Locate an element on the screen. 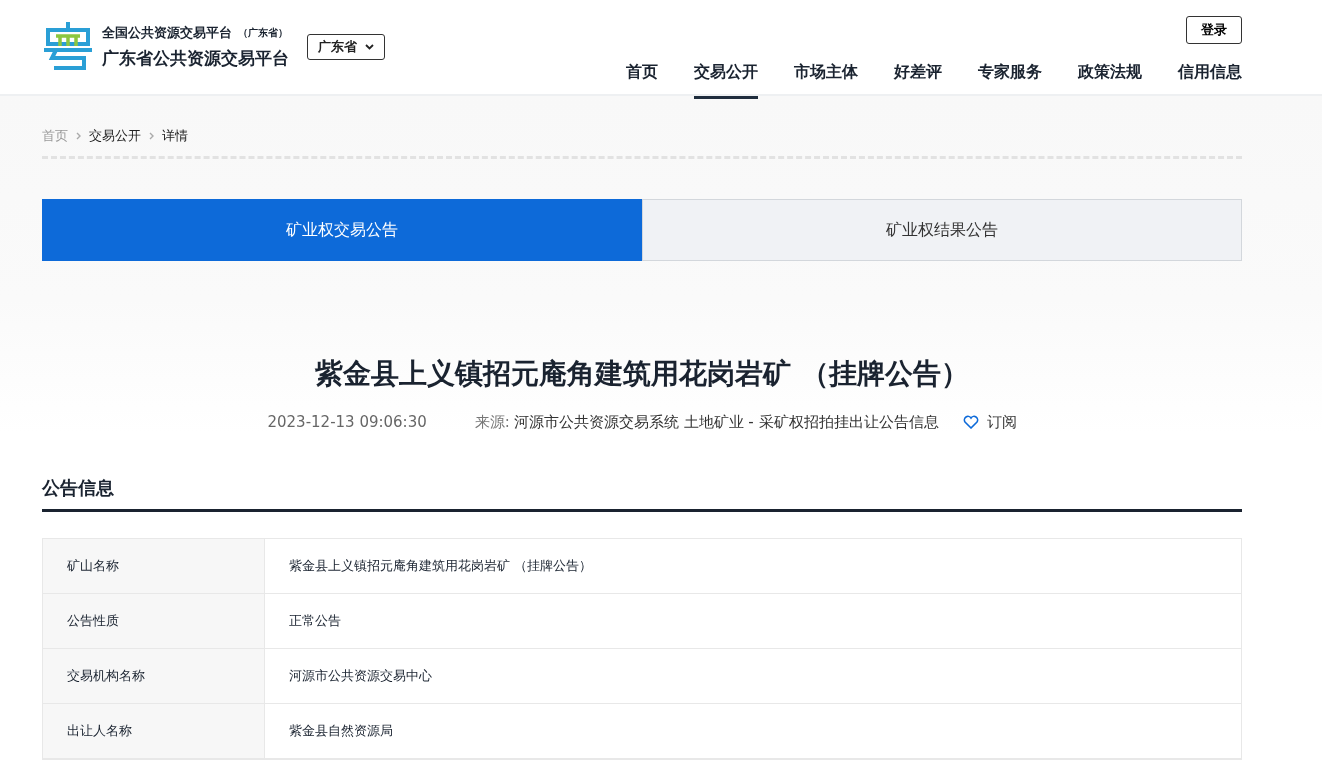 This screenshot has width=1322, height=774. tab: 矿业权结果公告 is located at coordinates (942, 229).